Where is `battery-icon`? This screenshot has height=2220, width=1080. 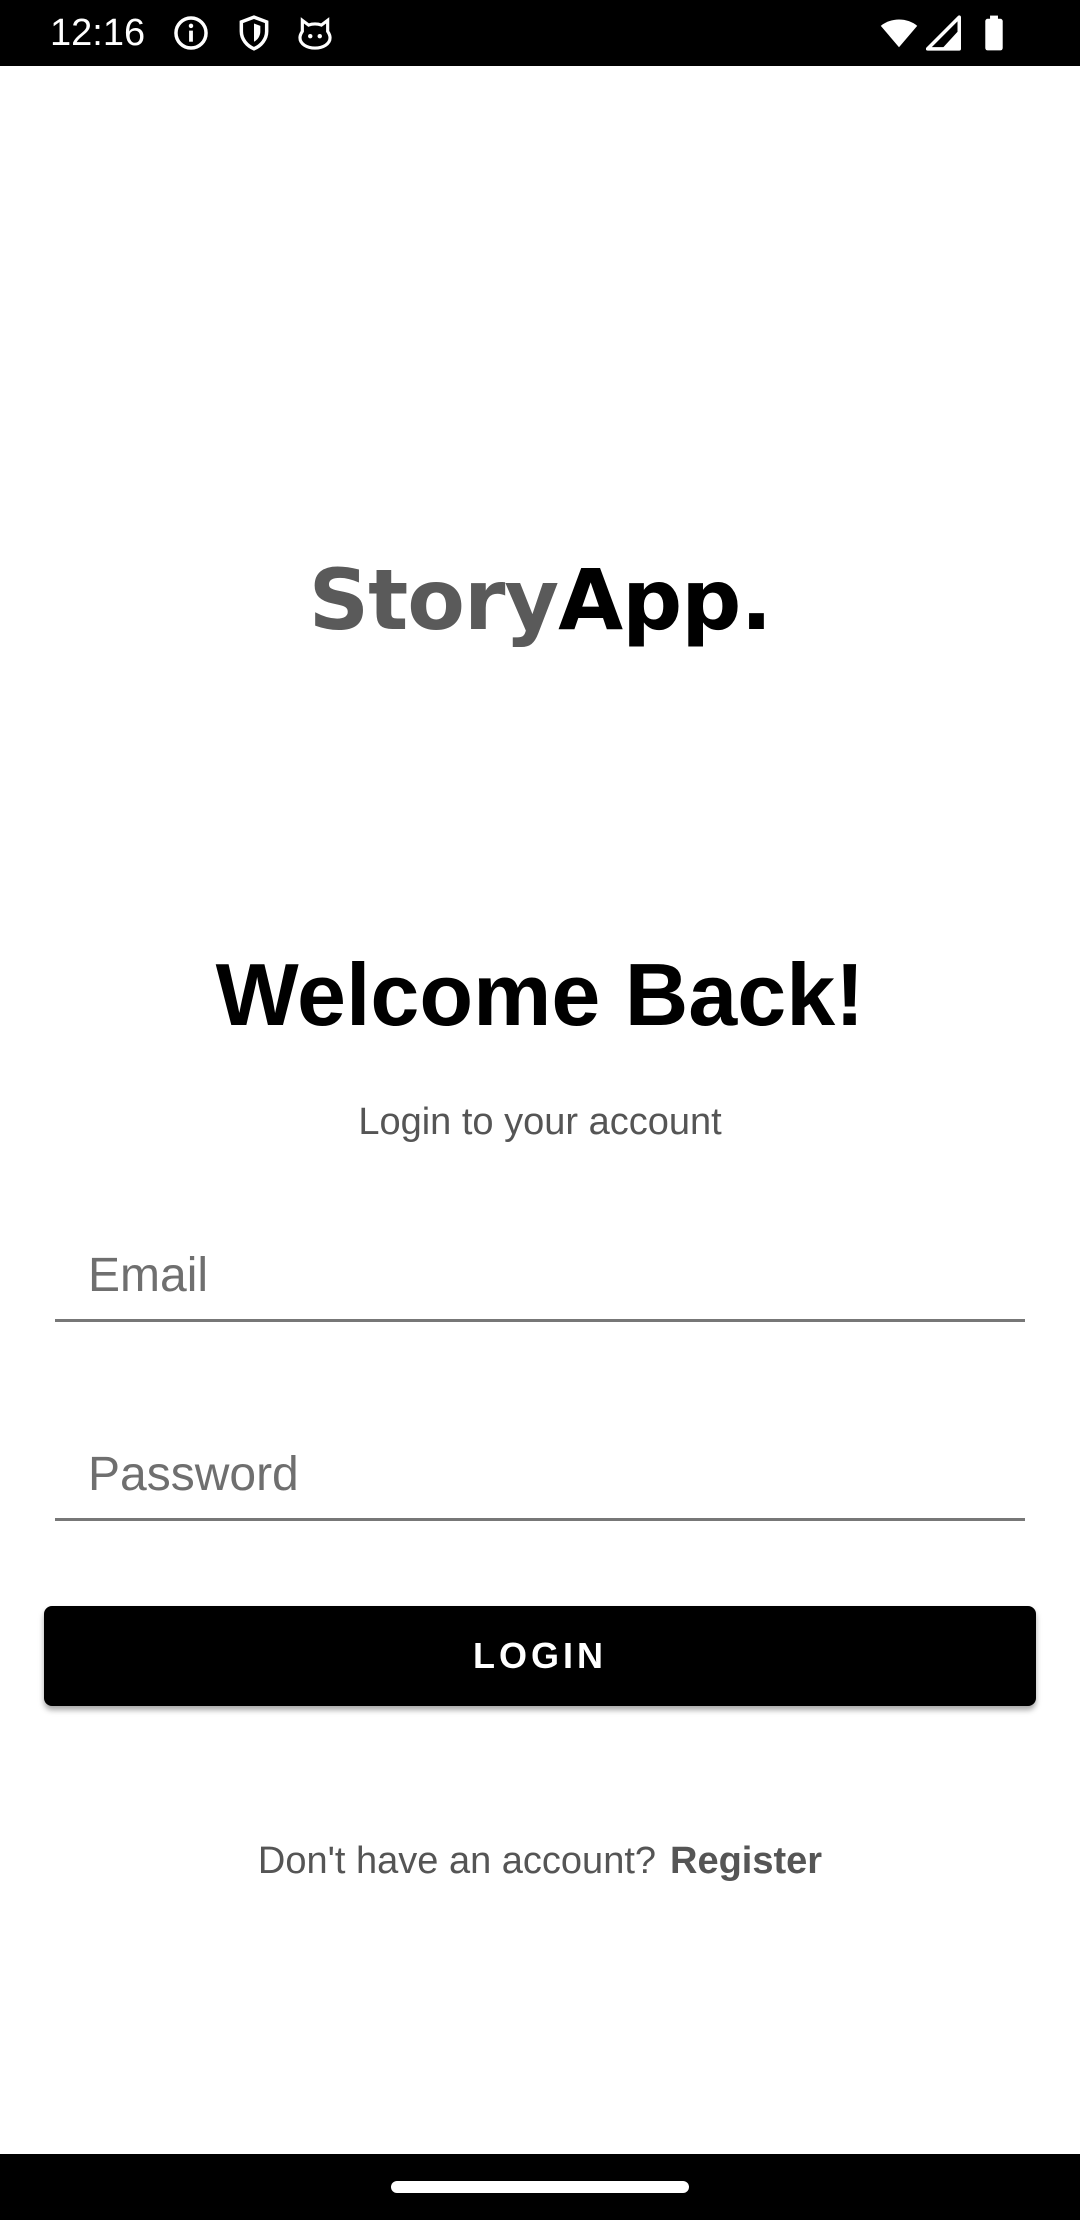
battery-icon is located at coordinates (994, 33).